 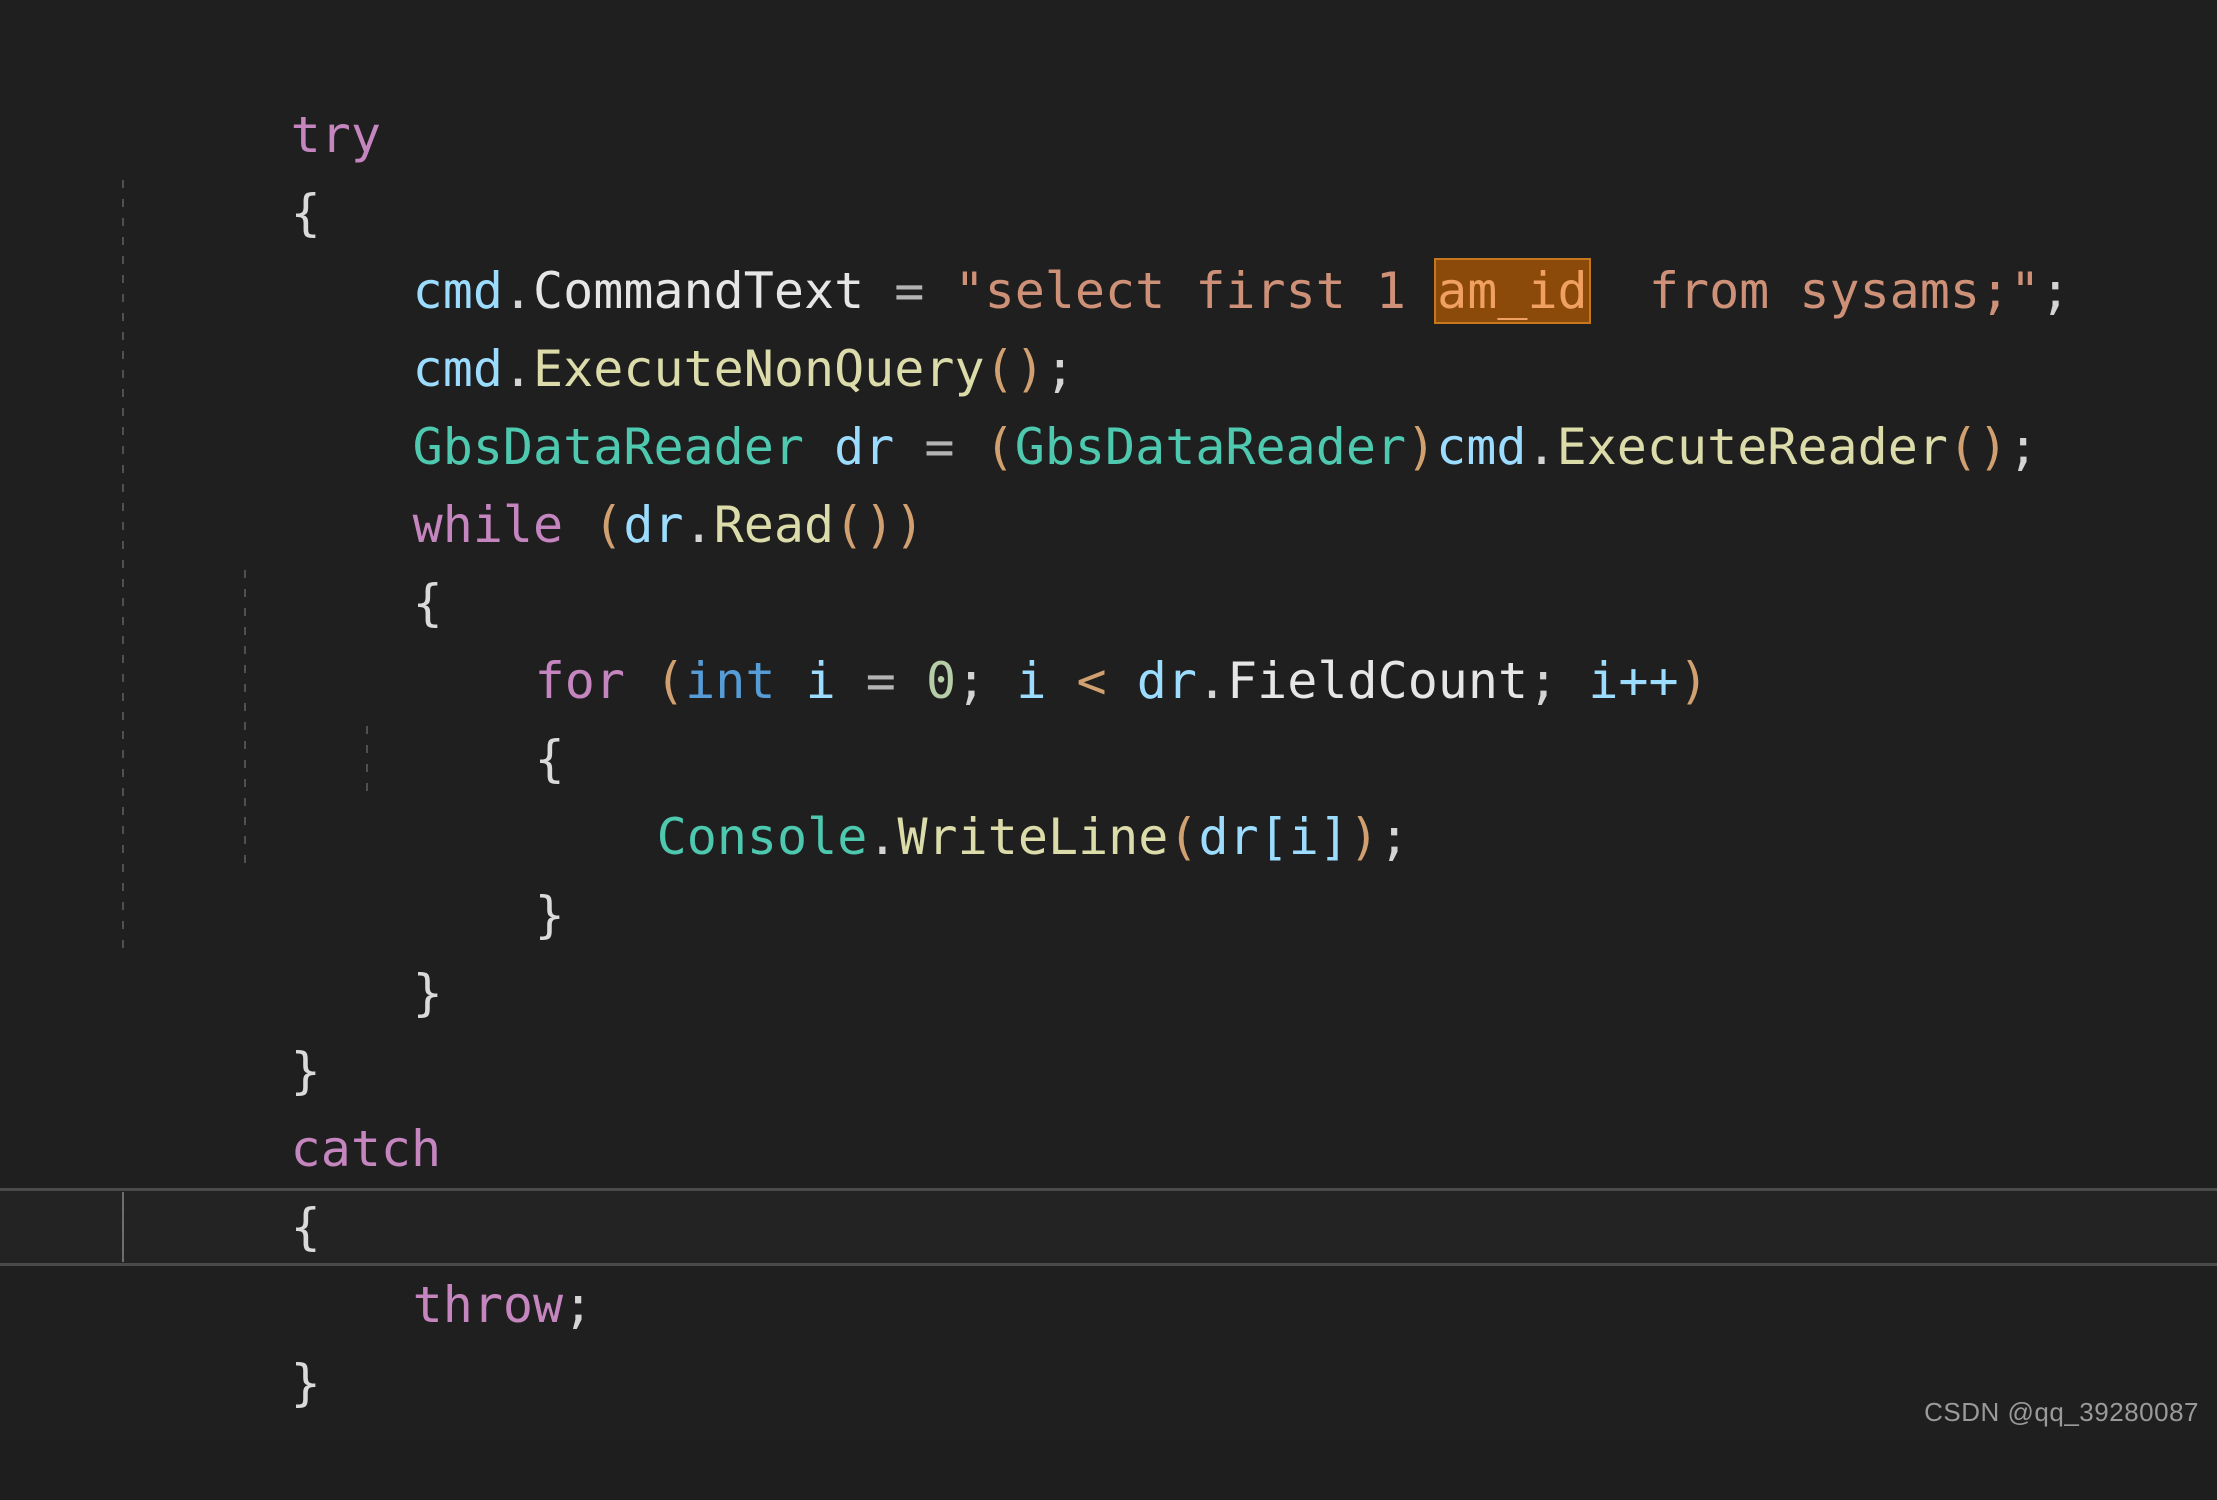 What do you see at coordinates (1108, 949) in the screenshot?
I see `code-line-12: }` at bounding box center [1108, 949].